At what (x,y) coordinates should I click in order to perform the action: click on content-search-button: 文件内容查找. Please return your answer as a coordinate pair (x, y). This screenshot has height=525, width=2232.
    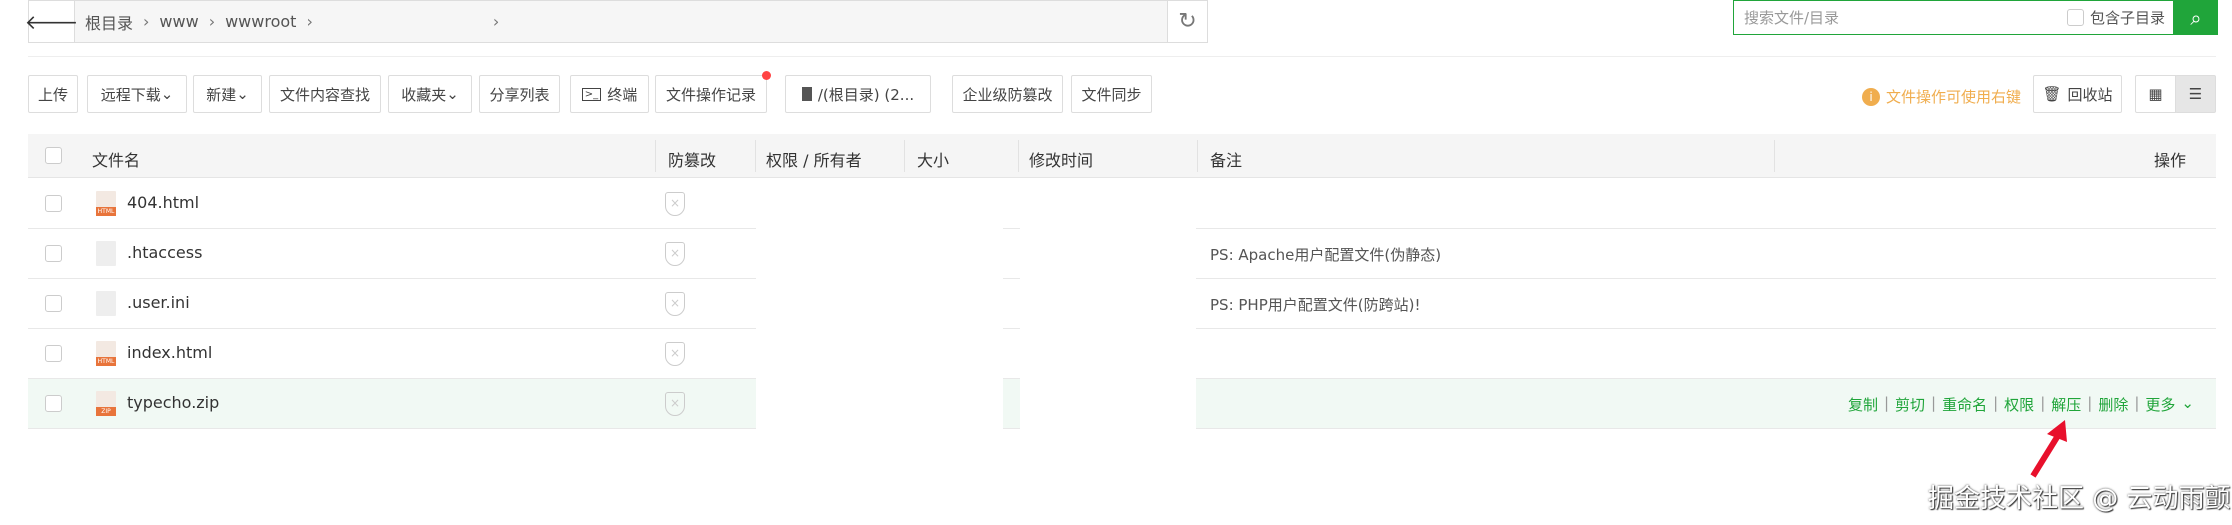
    Looking at the image, I should click on (325, 94).